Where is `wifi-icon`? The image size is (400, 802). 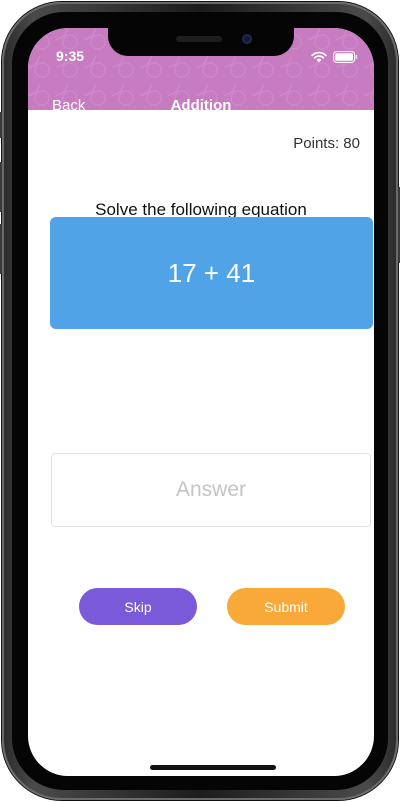
wifi-icon is located at coordinates (319, 57).